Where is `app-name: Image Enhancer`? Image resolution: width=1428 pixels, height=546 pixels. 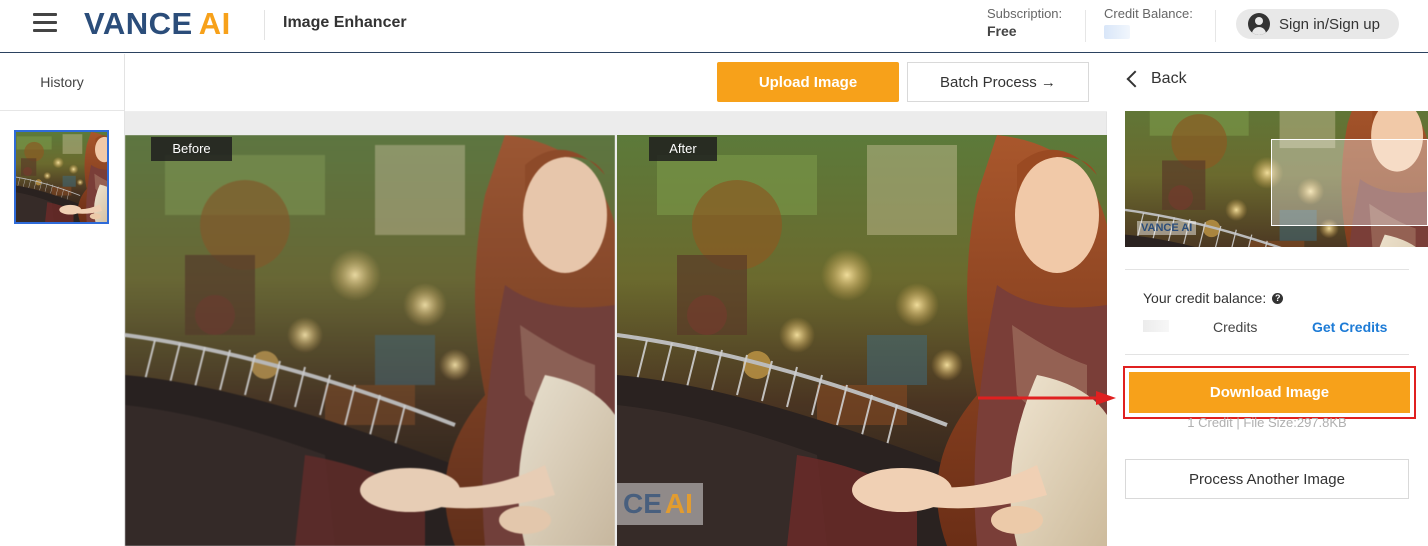
app-name: Image Enhancer is located at coordinates (345, 22).